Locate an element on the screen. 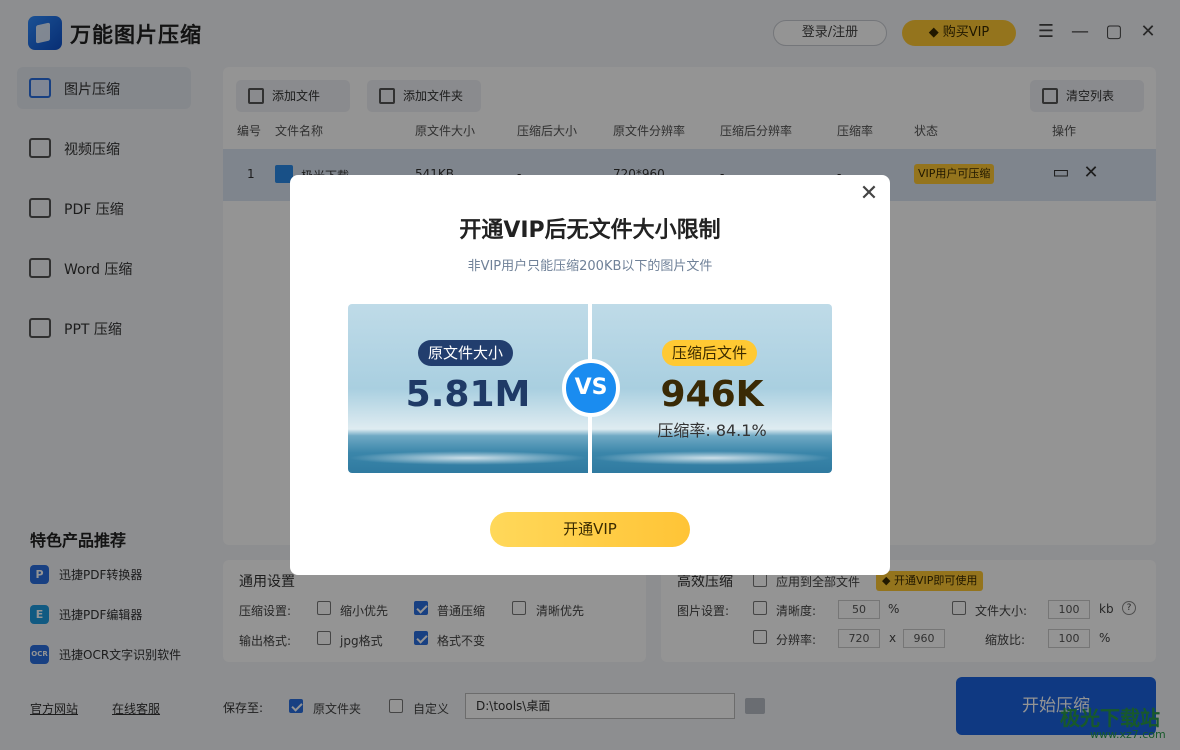  close-dialog-icon: ✕ is located at coordinates (869, 194).